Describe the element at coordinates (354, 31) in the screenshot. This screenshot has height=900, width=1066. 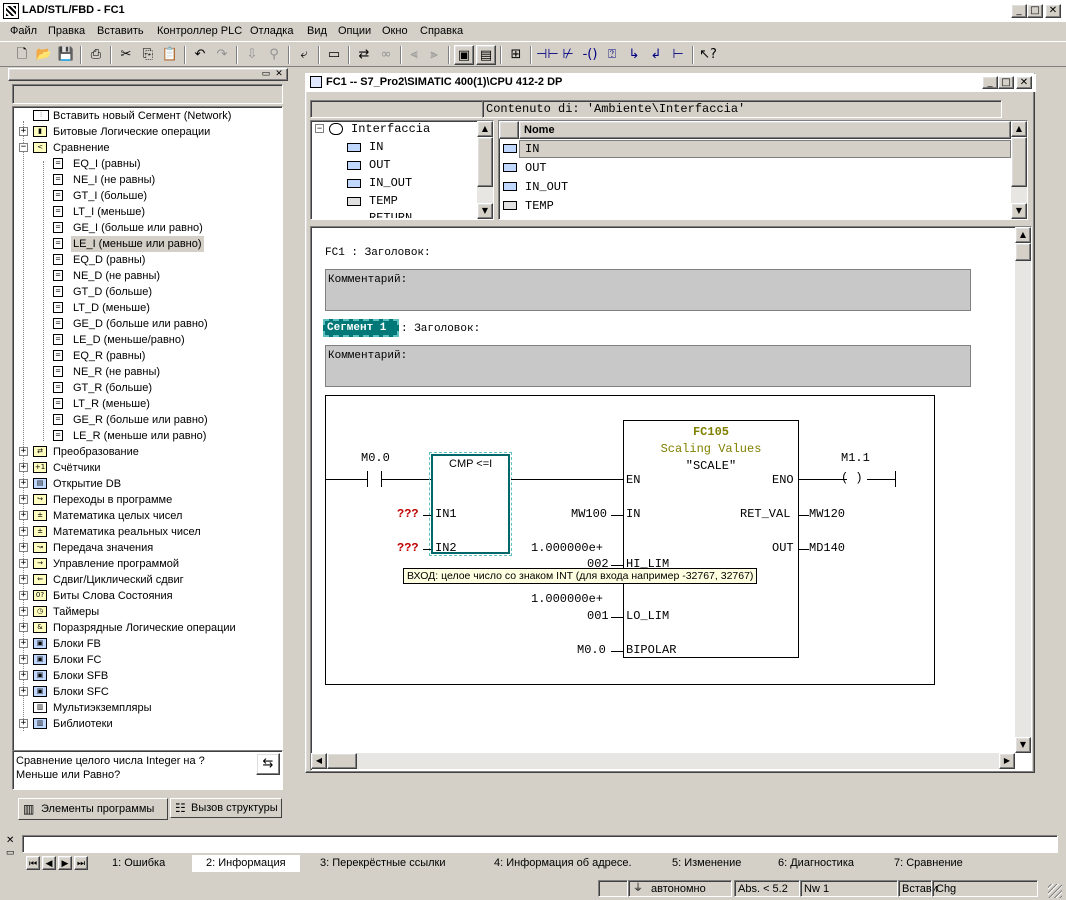
I see `menu-options: Опции` at that location.